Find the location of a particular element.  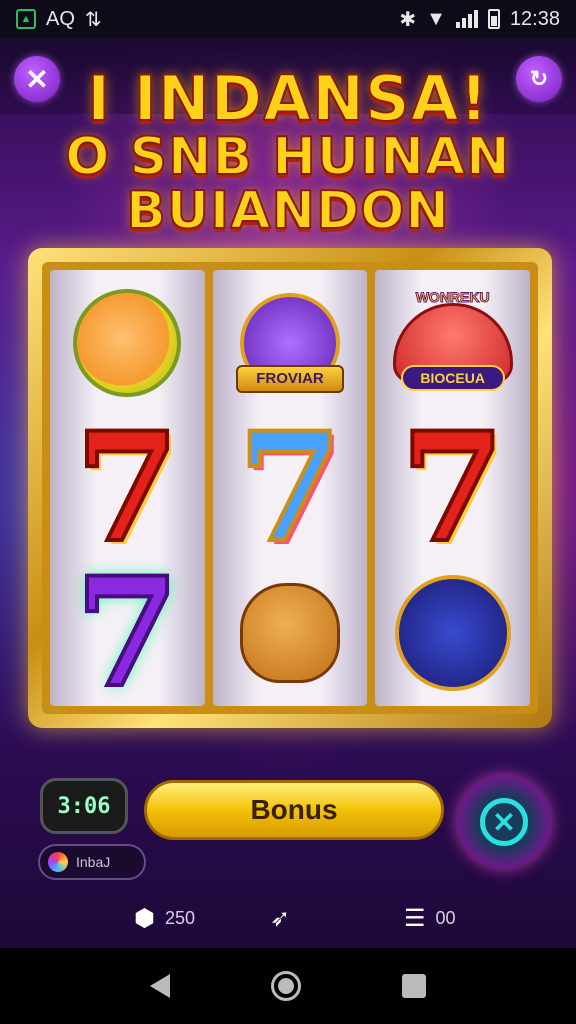

bluetooth-icon: ✱ is located at coordinates (408, 19).